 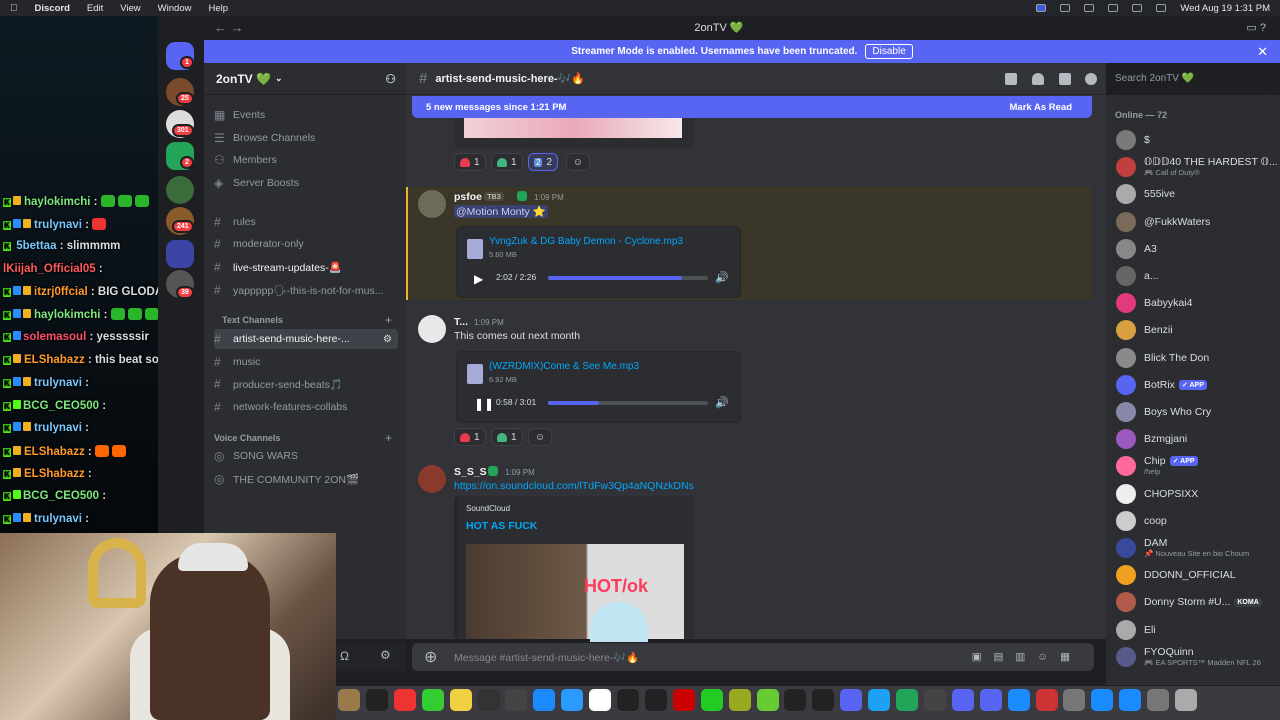 I want to click on composer-actions-icon: ▣▤▥☺▦, so click(x=1027, y=657).